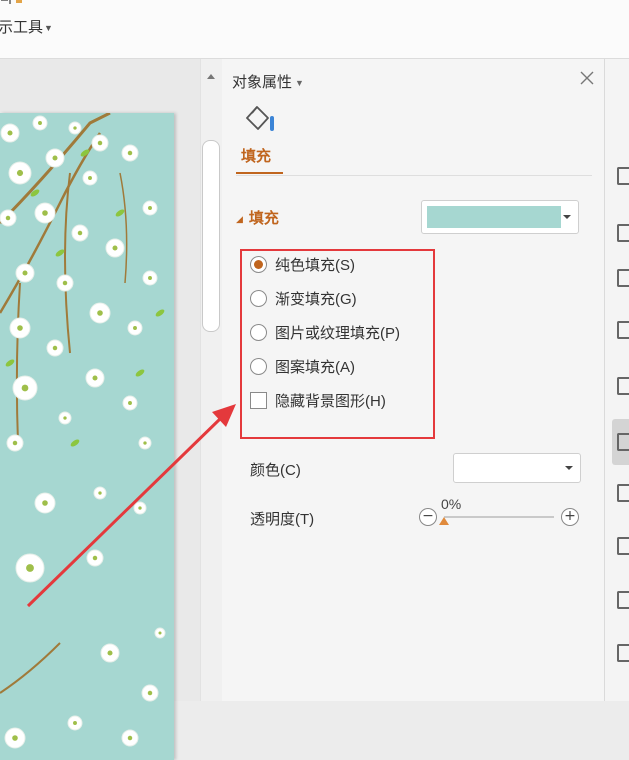  I want to click on transparency-label: 透明度(T), so click(282, 519).